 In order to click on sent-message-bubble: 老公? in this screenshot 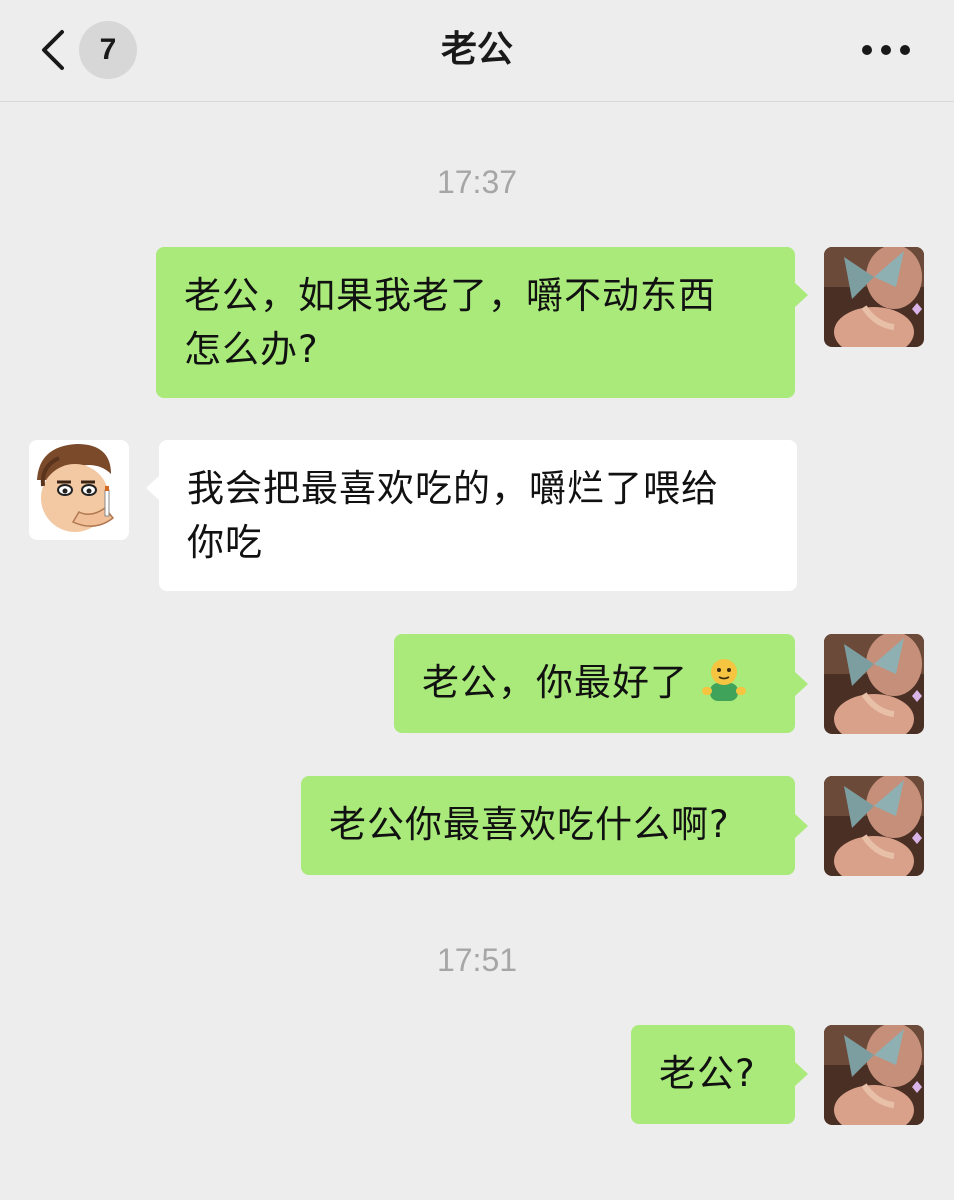, I will do `click(713, 1074)`.